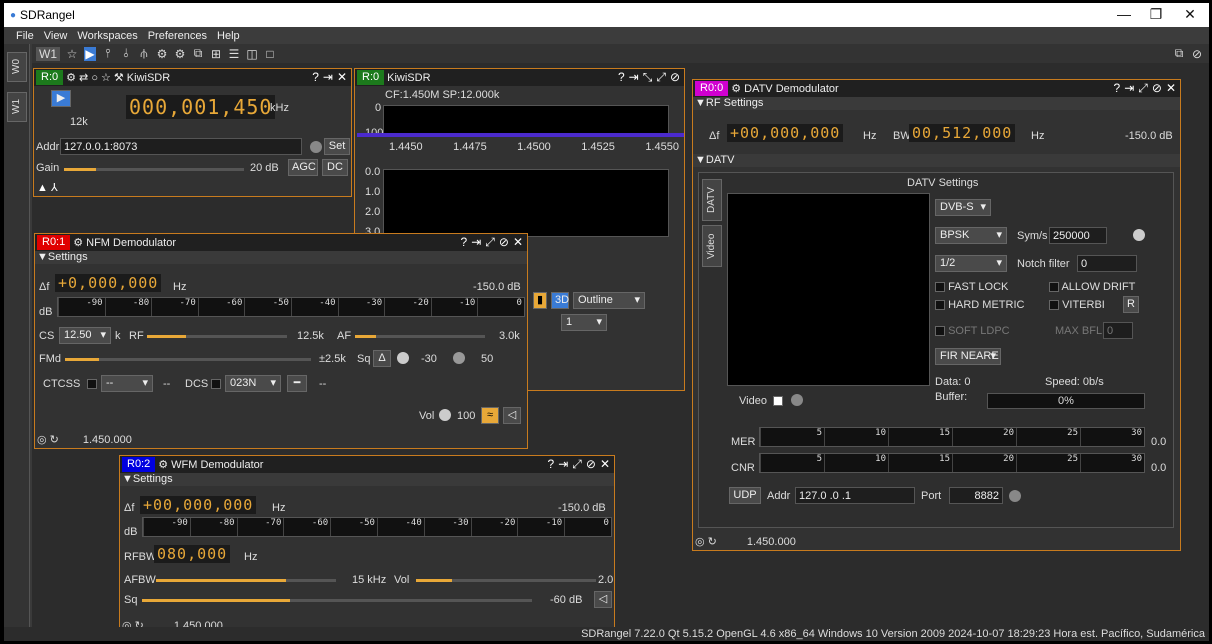  What do you see at coordinates (512, 415) in the screenshot?
I see `speaker-icon: ◁` at bounding box center [512, 415].